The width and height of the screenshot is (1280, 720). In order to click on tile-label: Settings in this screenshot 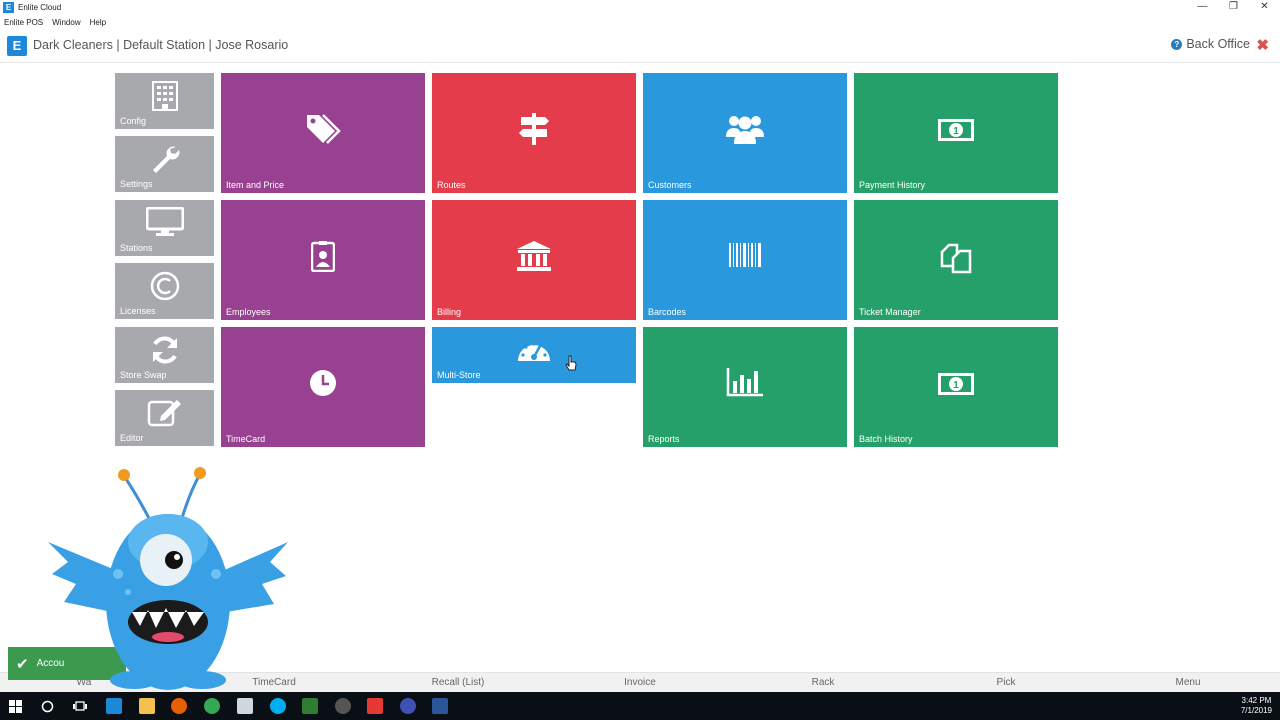, I will do `click(136, 184)`.